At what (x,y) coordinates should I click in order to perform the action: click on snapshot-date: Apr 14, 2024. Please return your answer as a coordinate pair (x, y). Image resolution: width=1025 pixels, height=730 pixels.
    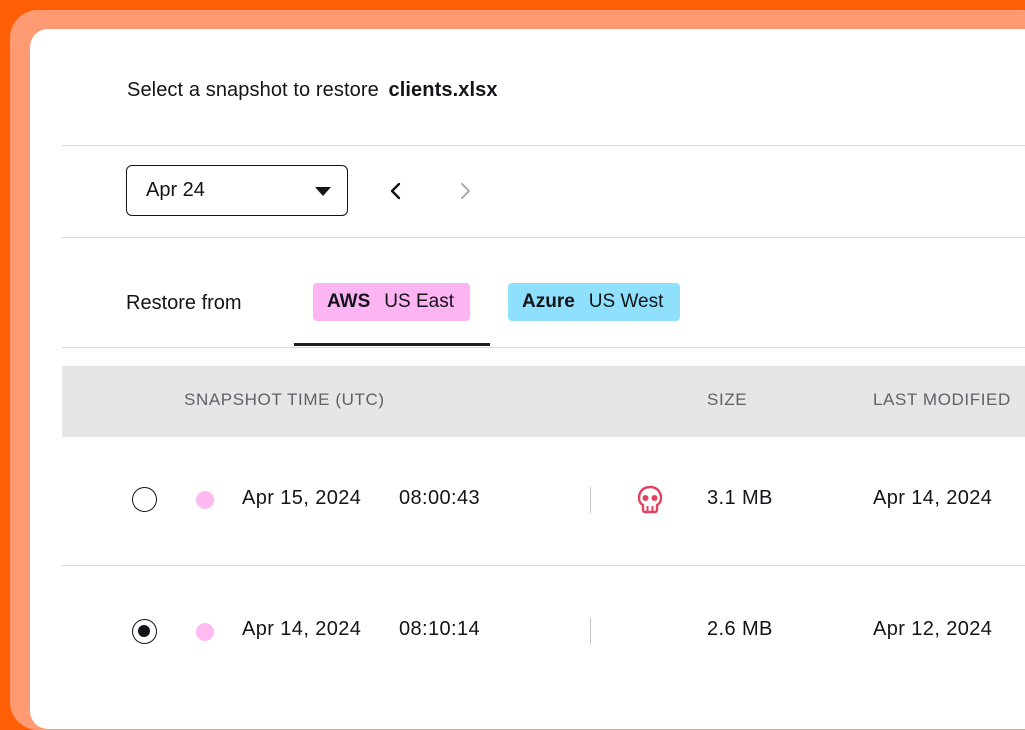
    Looking at the image, I should click on (302, 629).